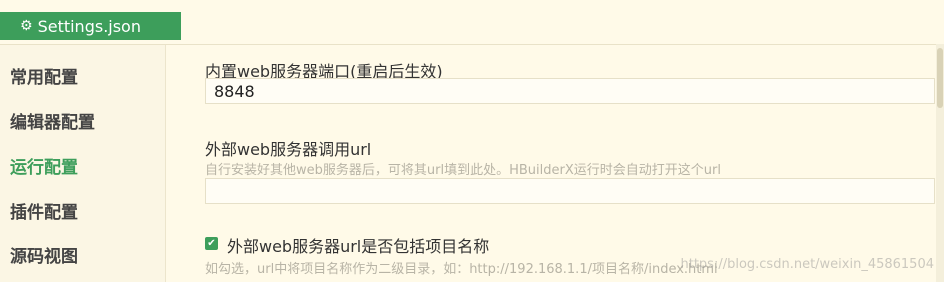 This screenshot has height=282, width=944. I want to click on settings-sidebar: 常用配置 编辑器配置 运行配置 插件配置 源码视图, so click(83, 163).